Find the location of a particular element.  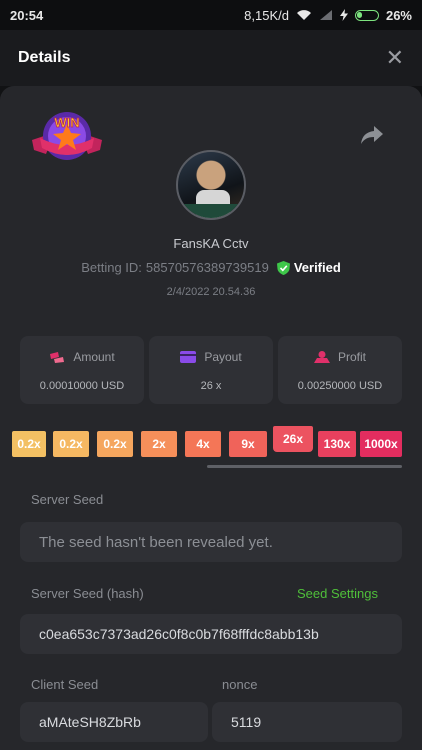

stat-label-payout: Payout is located at coordinates (223, 357).